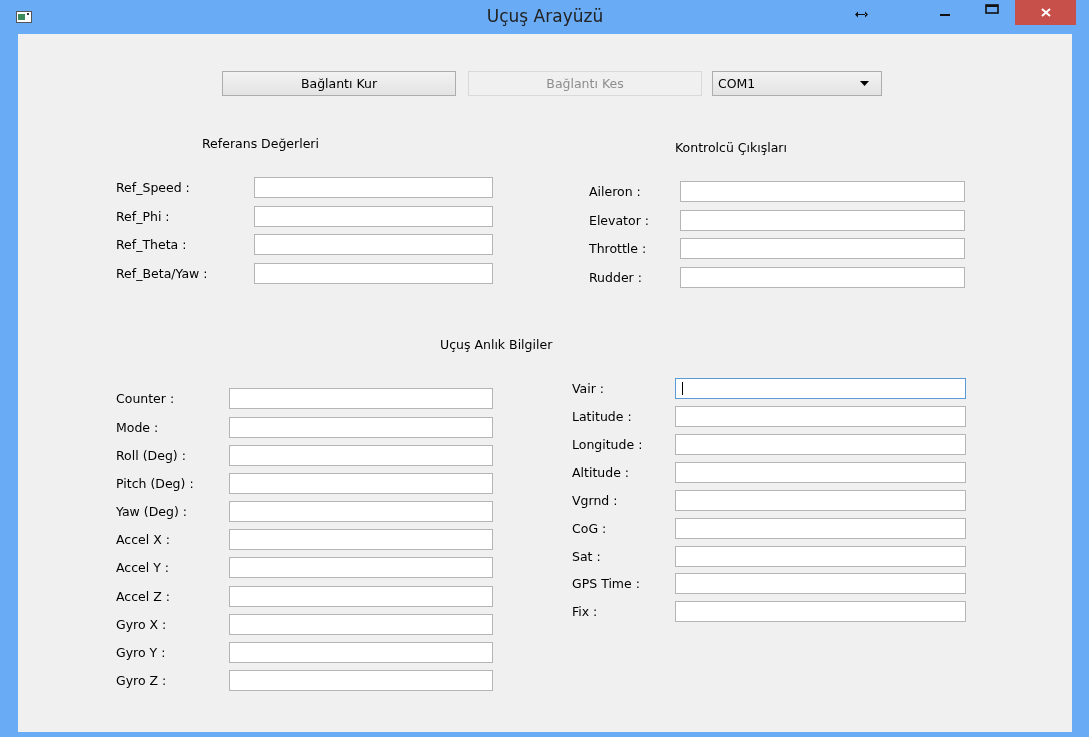 This screenshot has width=1089, height=740. I want to click on field-label: Accel X :, so click(143, 540).